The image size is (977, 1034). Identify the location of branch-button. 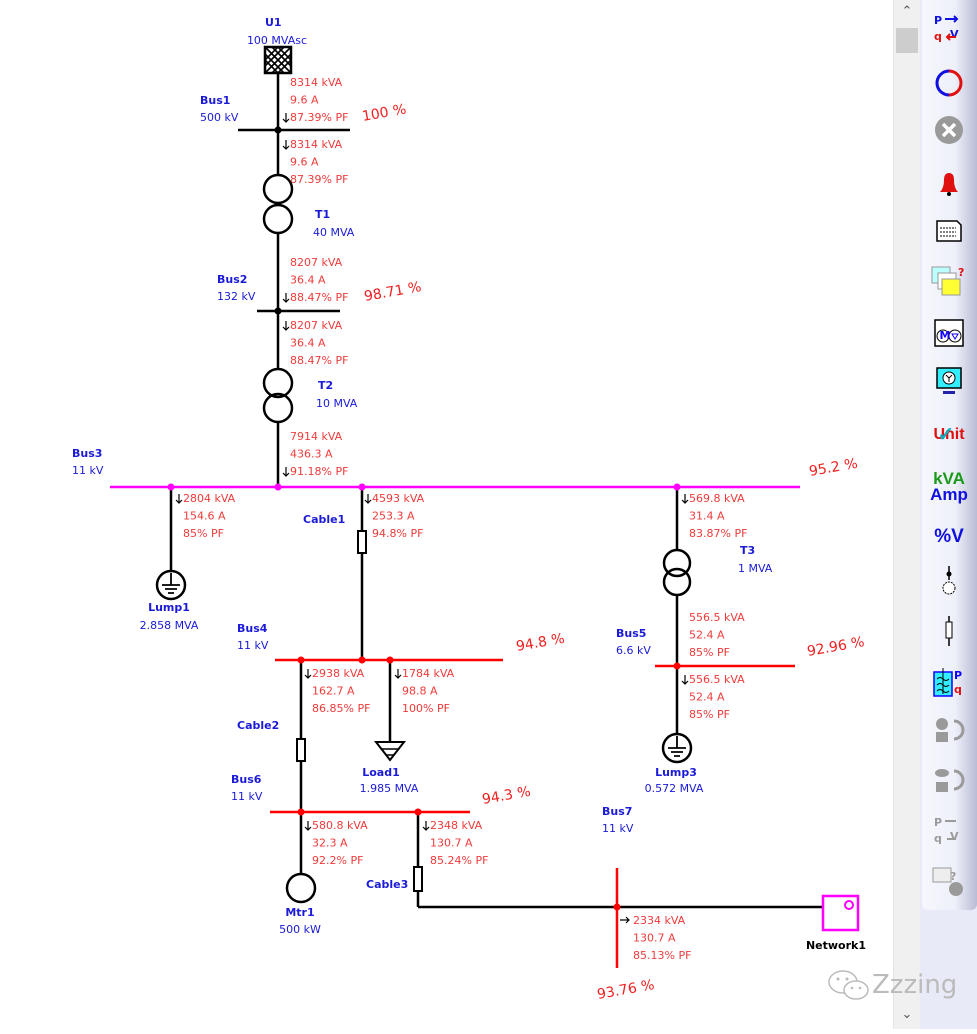
(949, 633).